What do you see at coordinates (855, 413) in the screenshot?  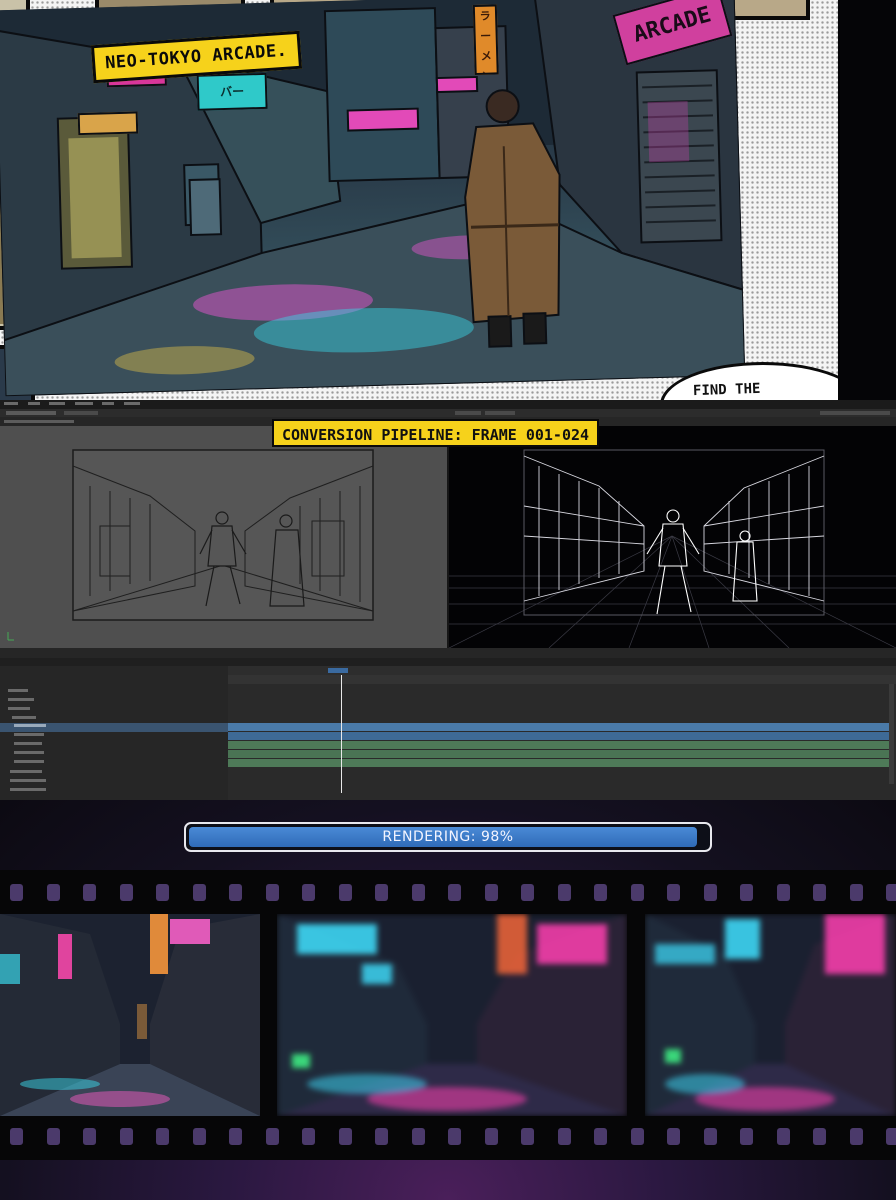 I see `window-controls` at bounding box center [855, 413].